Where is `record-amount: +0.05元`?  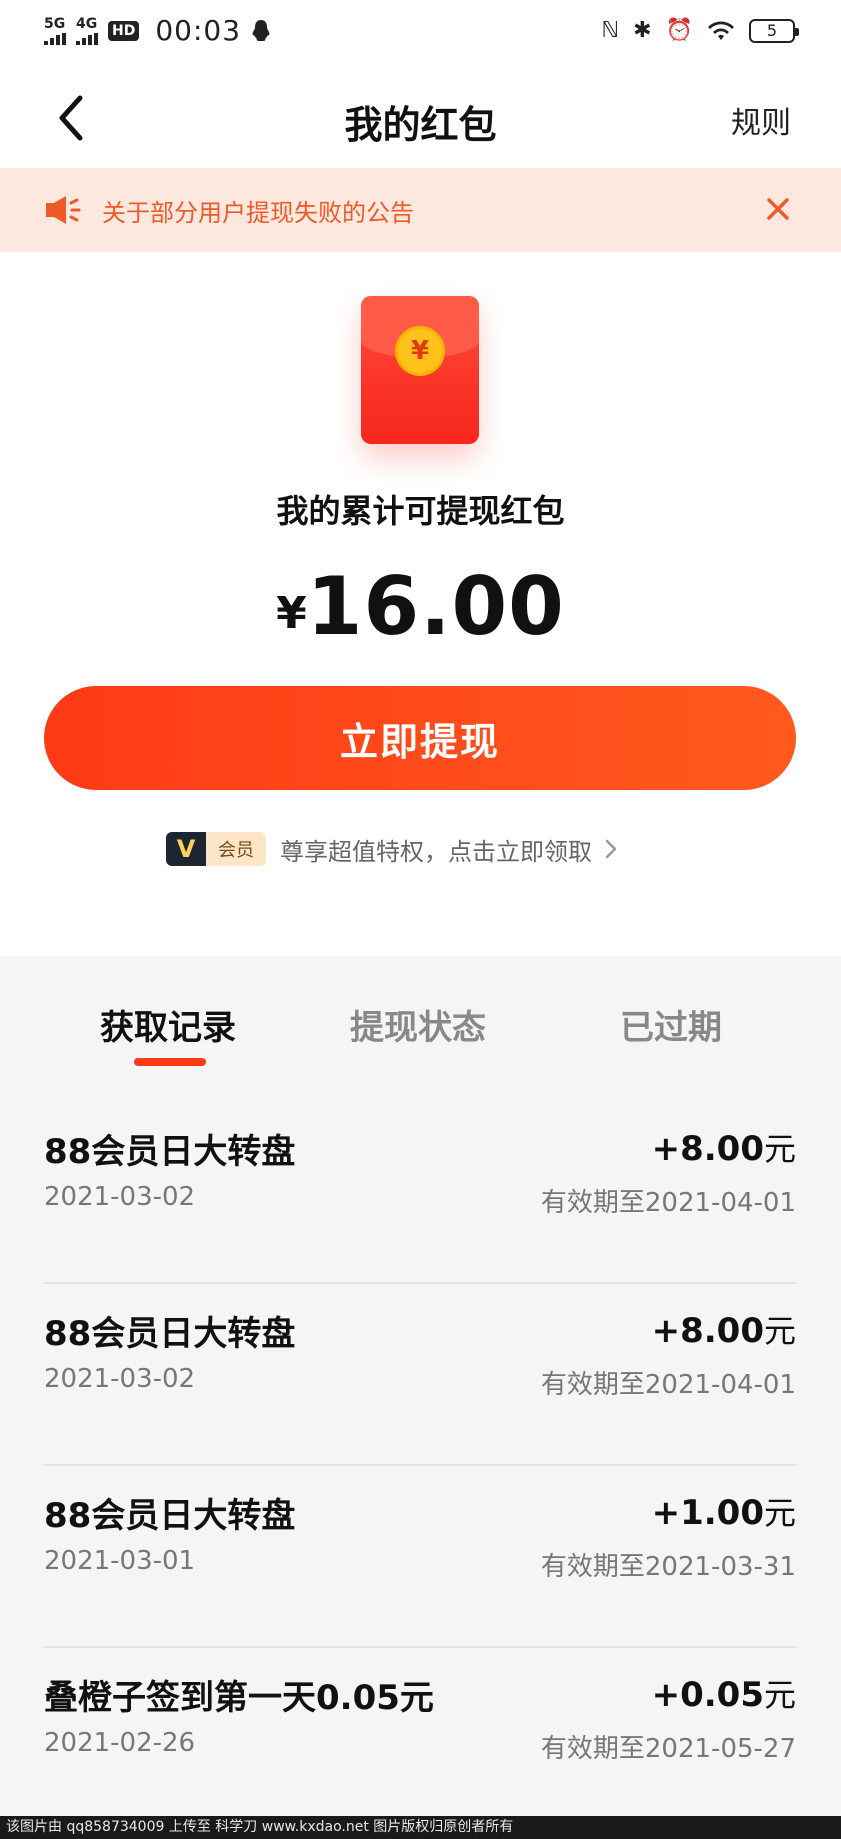 record-amount: +0.05元 is located at coordinates (723, 1695).